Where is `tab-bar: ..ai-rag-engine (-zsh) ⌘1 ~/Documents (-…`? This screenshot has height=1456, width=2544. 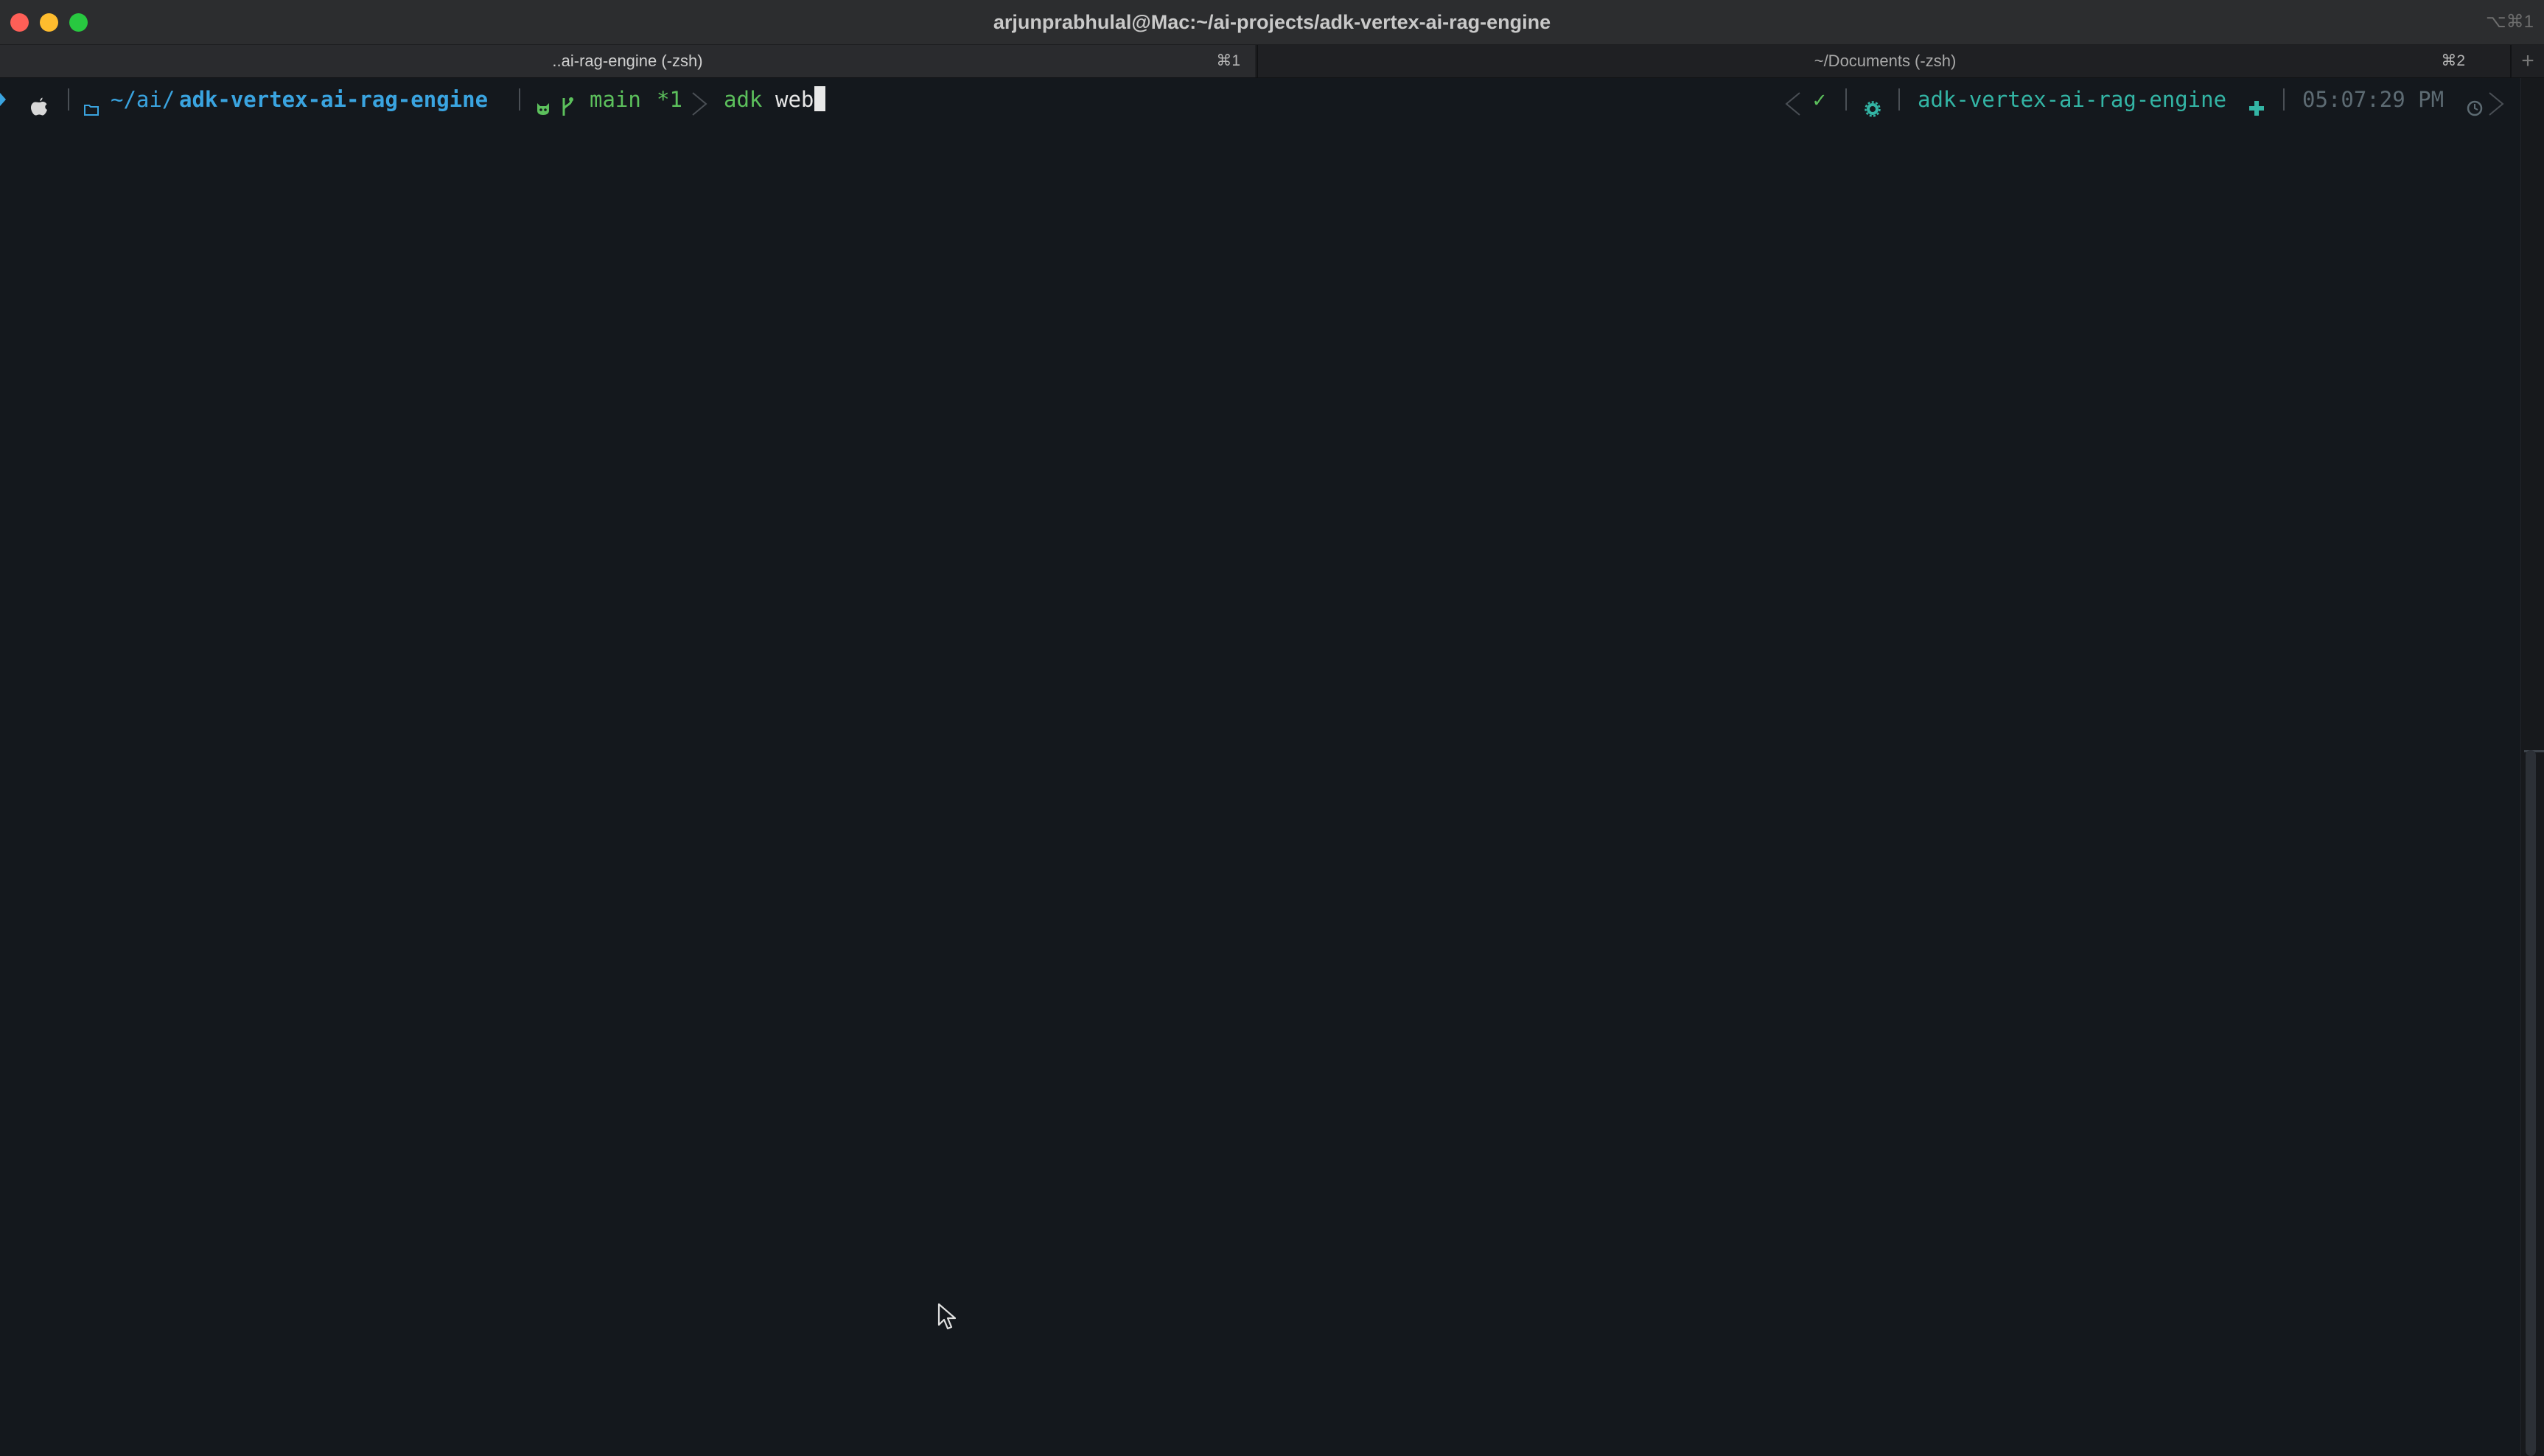
tab-bar: ..ai-rag-engine (-zsh) ⌘1 ~/Documents (-… is located at coordinates (1272, 61).